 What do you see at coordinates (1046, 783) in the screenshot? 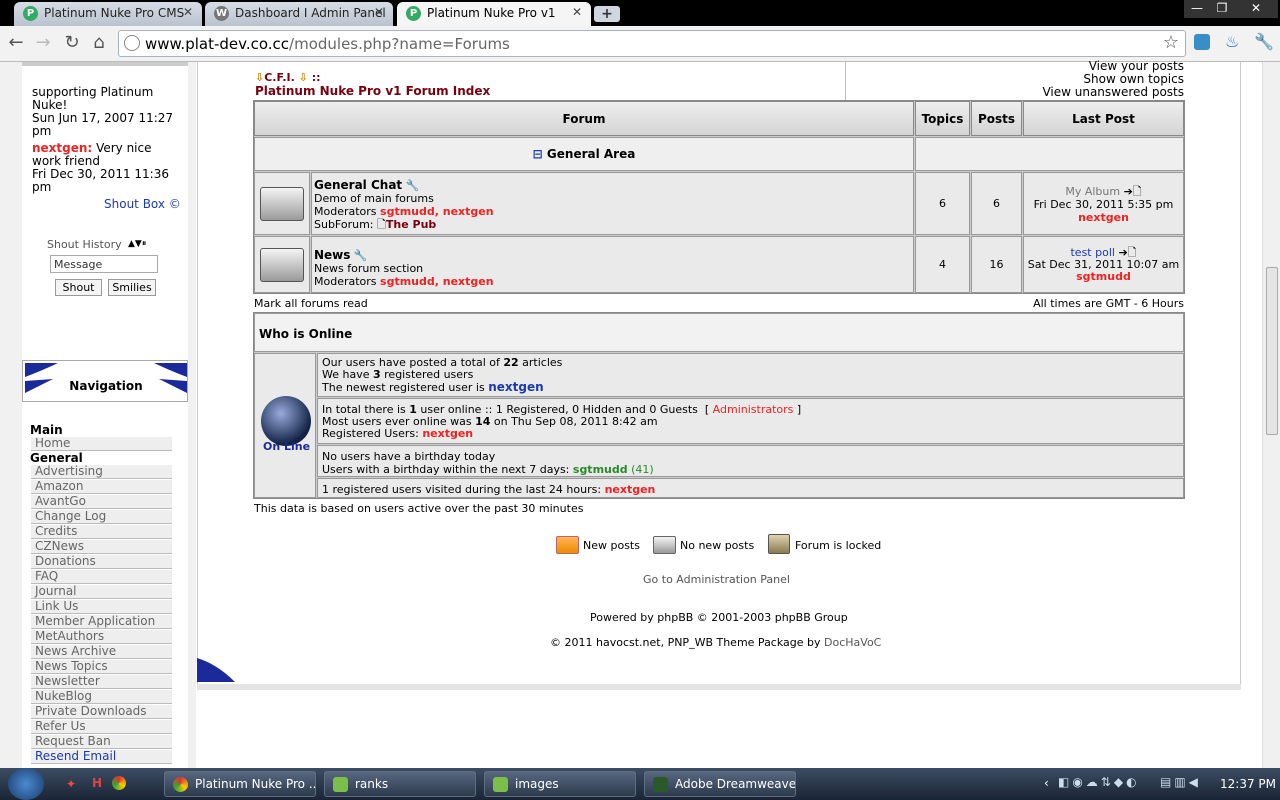
I see `tray-expand-icon: ‹` at bounding box center [1046, 783].